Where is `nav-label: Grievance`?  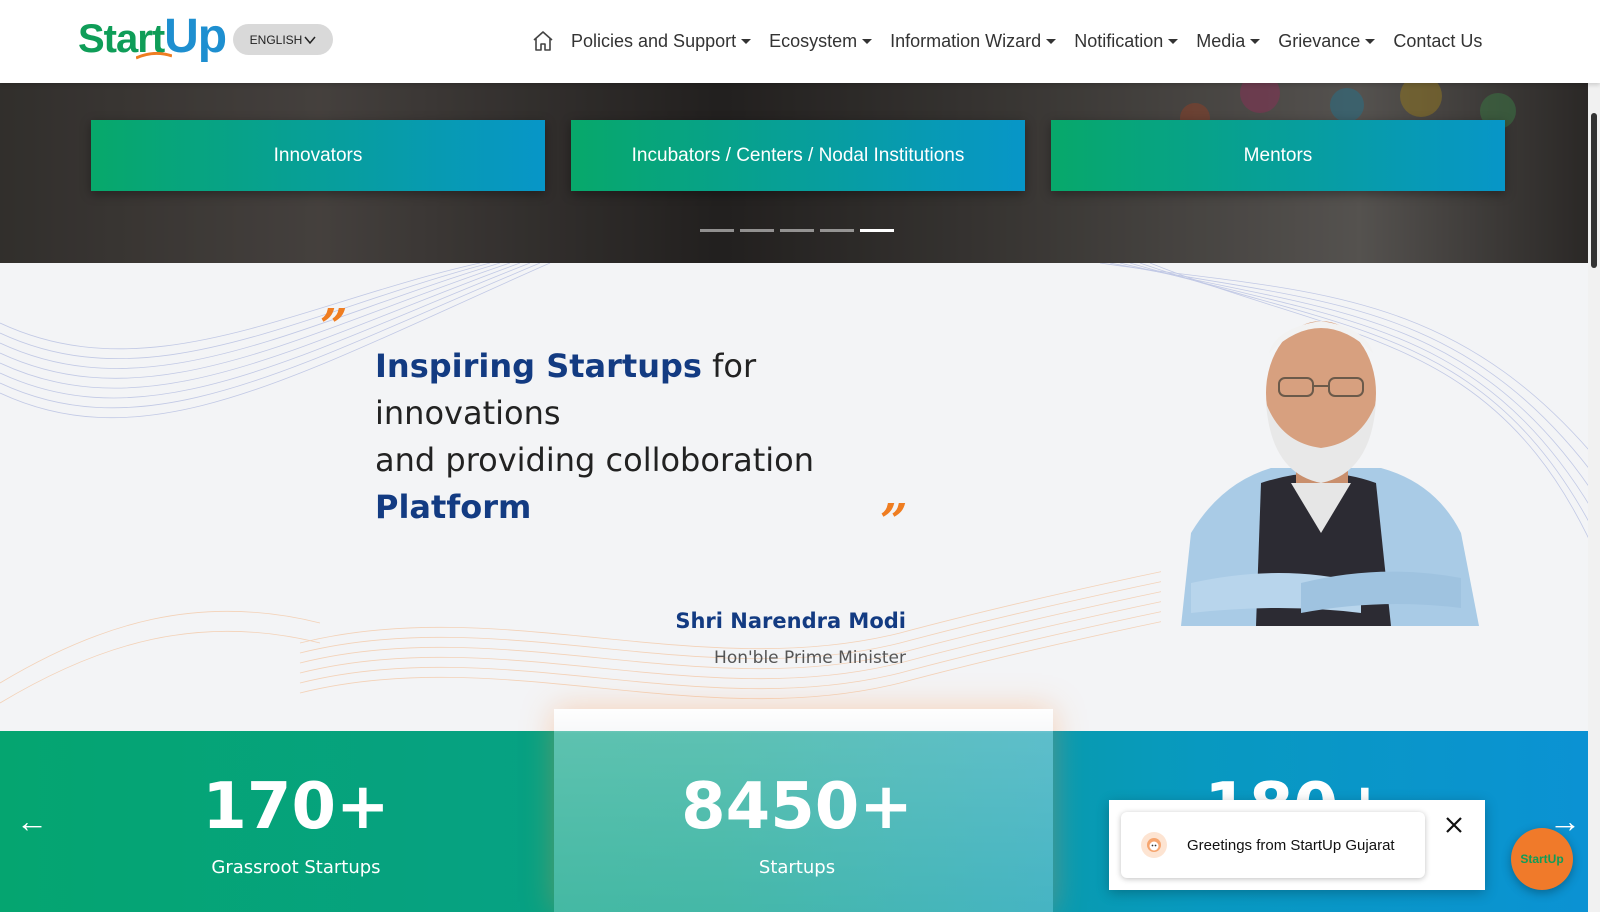 nav-label: Grievance is located at coordinates (1319, 40).